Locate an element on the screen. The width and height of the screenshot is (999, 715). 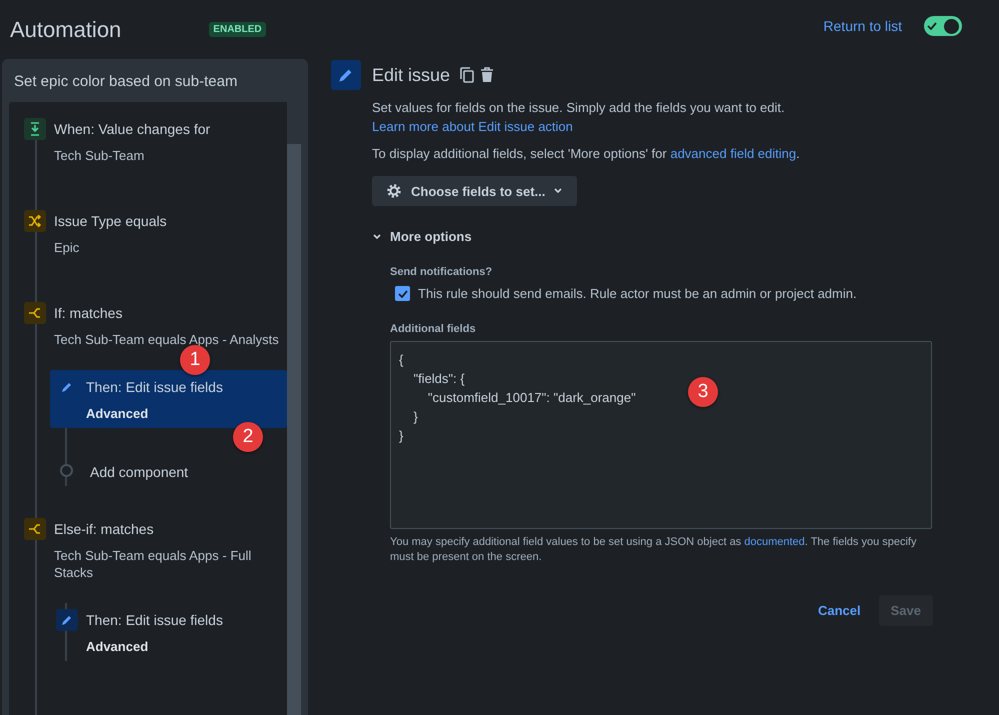
page-title: Automation is located at coordinates (66, 29).